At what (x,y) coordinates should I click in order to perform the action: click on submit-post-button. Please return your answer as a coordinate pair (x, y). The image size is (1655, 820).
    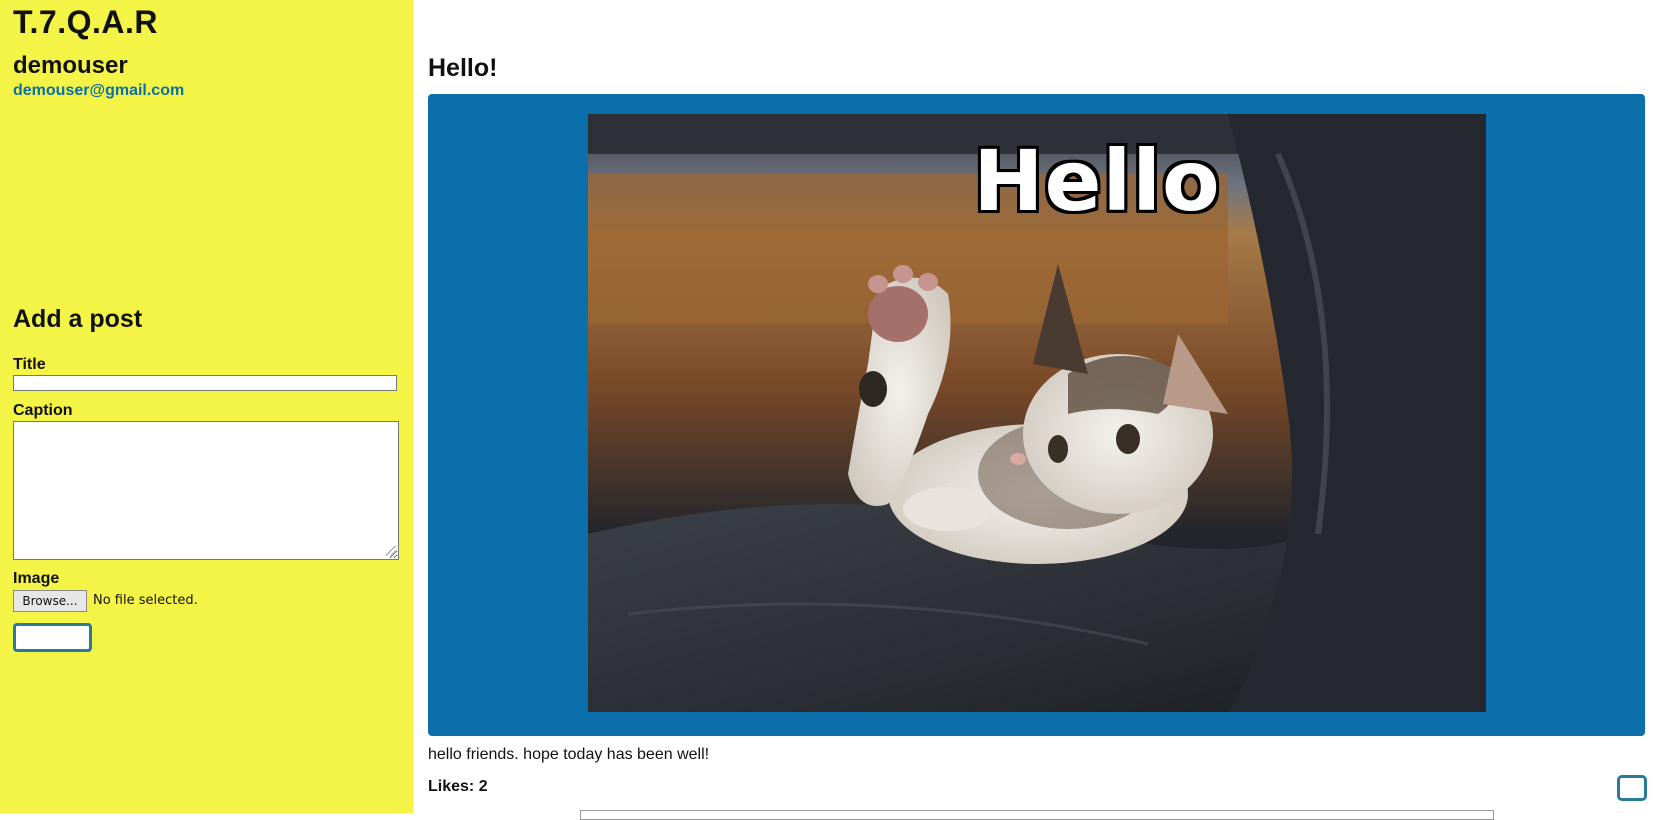
    Looking at the image, I should click on (52, 637).